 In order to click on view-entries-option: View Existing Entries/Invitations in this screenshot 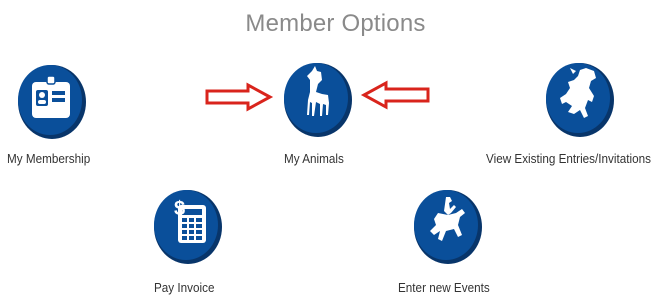, I will do `click(575, 110)`.